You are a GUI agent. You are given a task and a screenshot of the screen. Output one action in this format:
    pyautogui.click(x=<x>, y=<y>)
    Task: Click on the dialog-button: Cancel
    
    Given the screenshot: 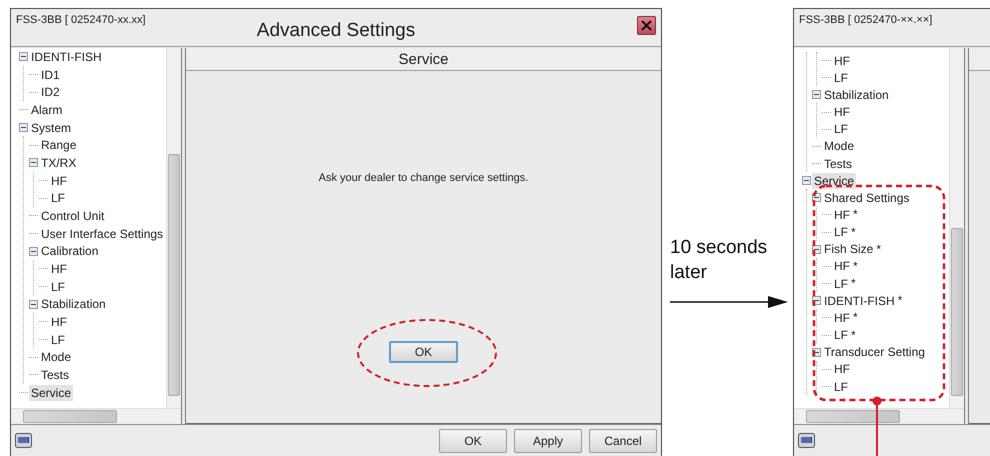 What is the action you would take?
    pyautogui.click(x=623, y=440)
    